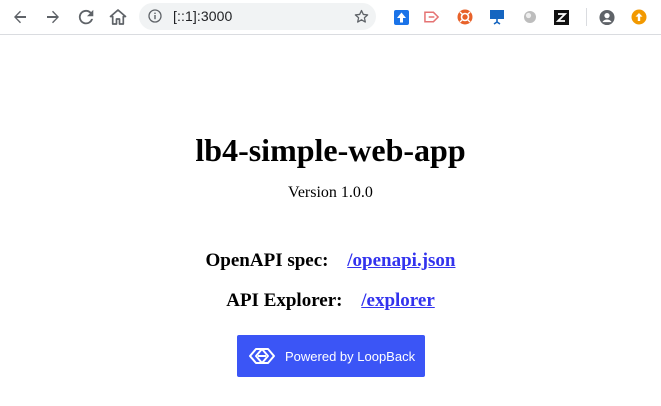 The height and width of the screenshot is (406, 661). I want to click on version-text: Version 1.0.0, so click(330, 192).